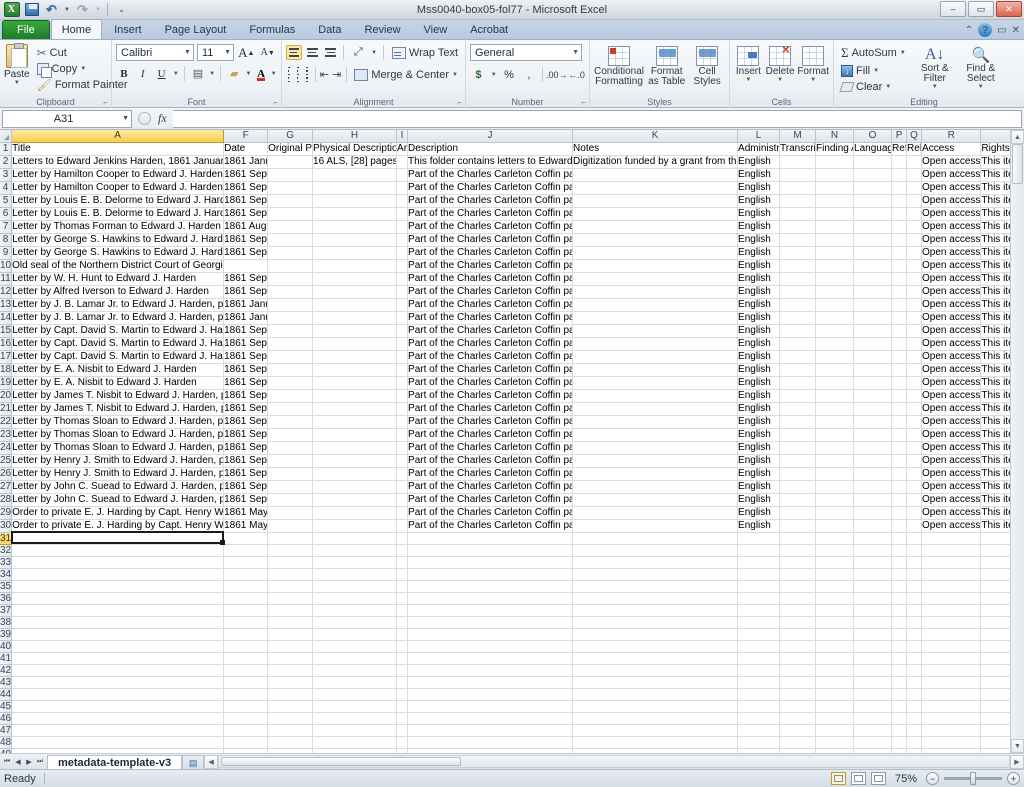  What do you see at coordinates (268, 52) in the screenshot?
I see `shrink-font-icon: A ▼` at bounding box center [268, 52].